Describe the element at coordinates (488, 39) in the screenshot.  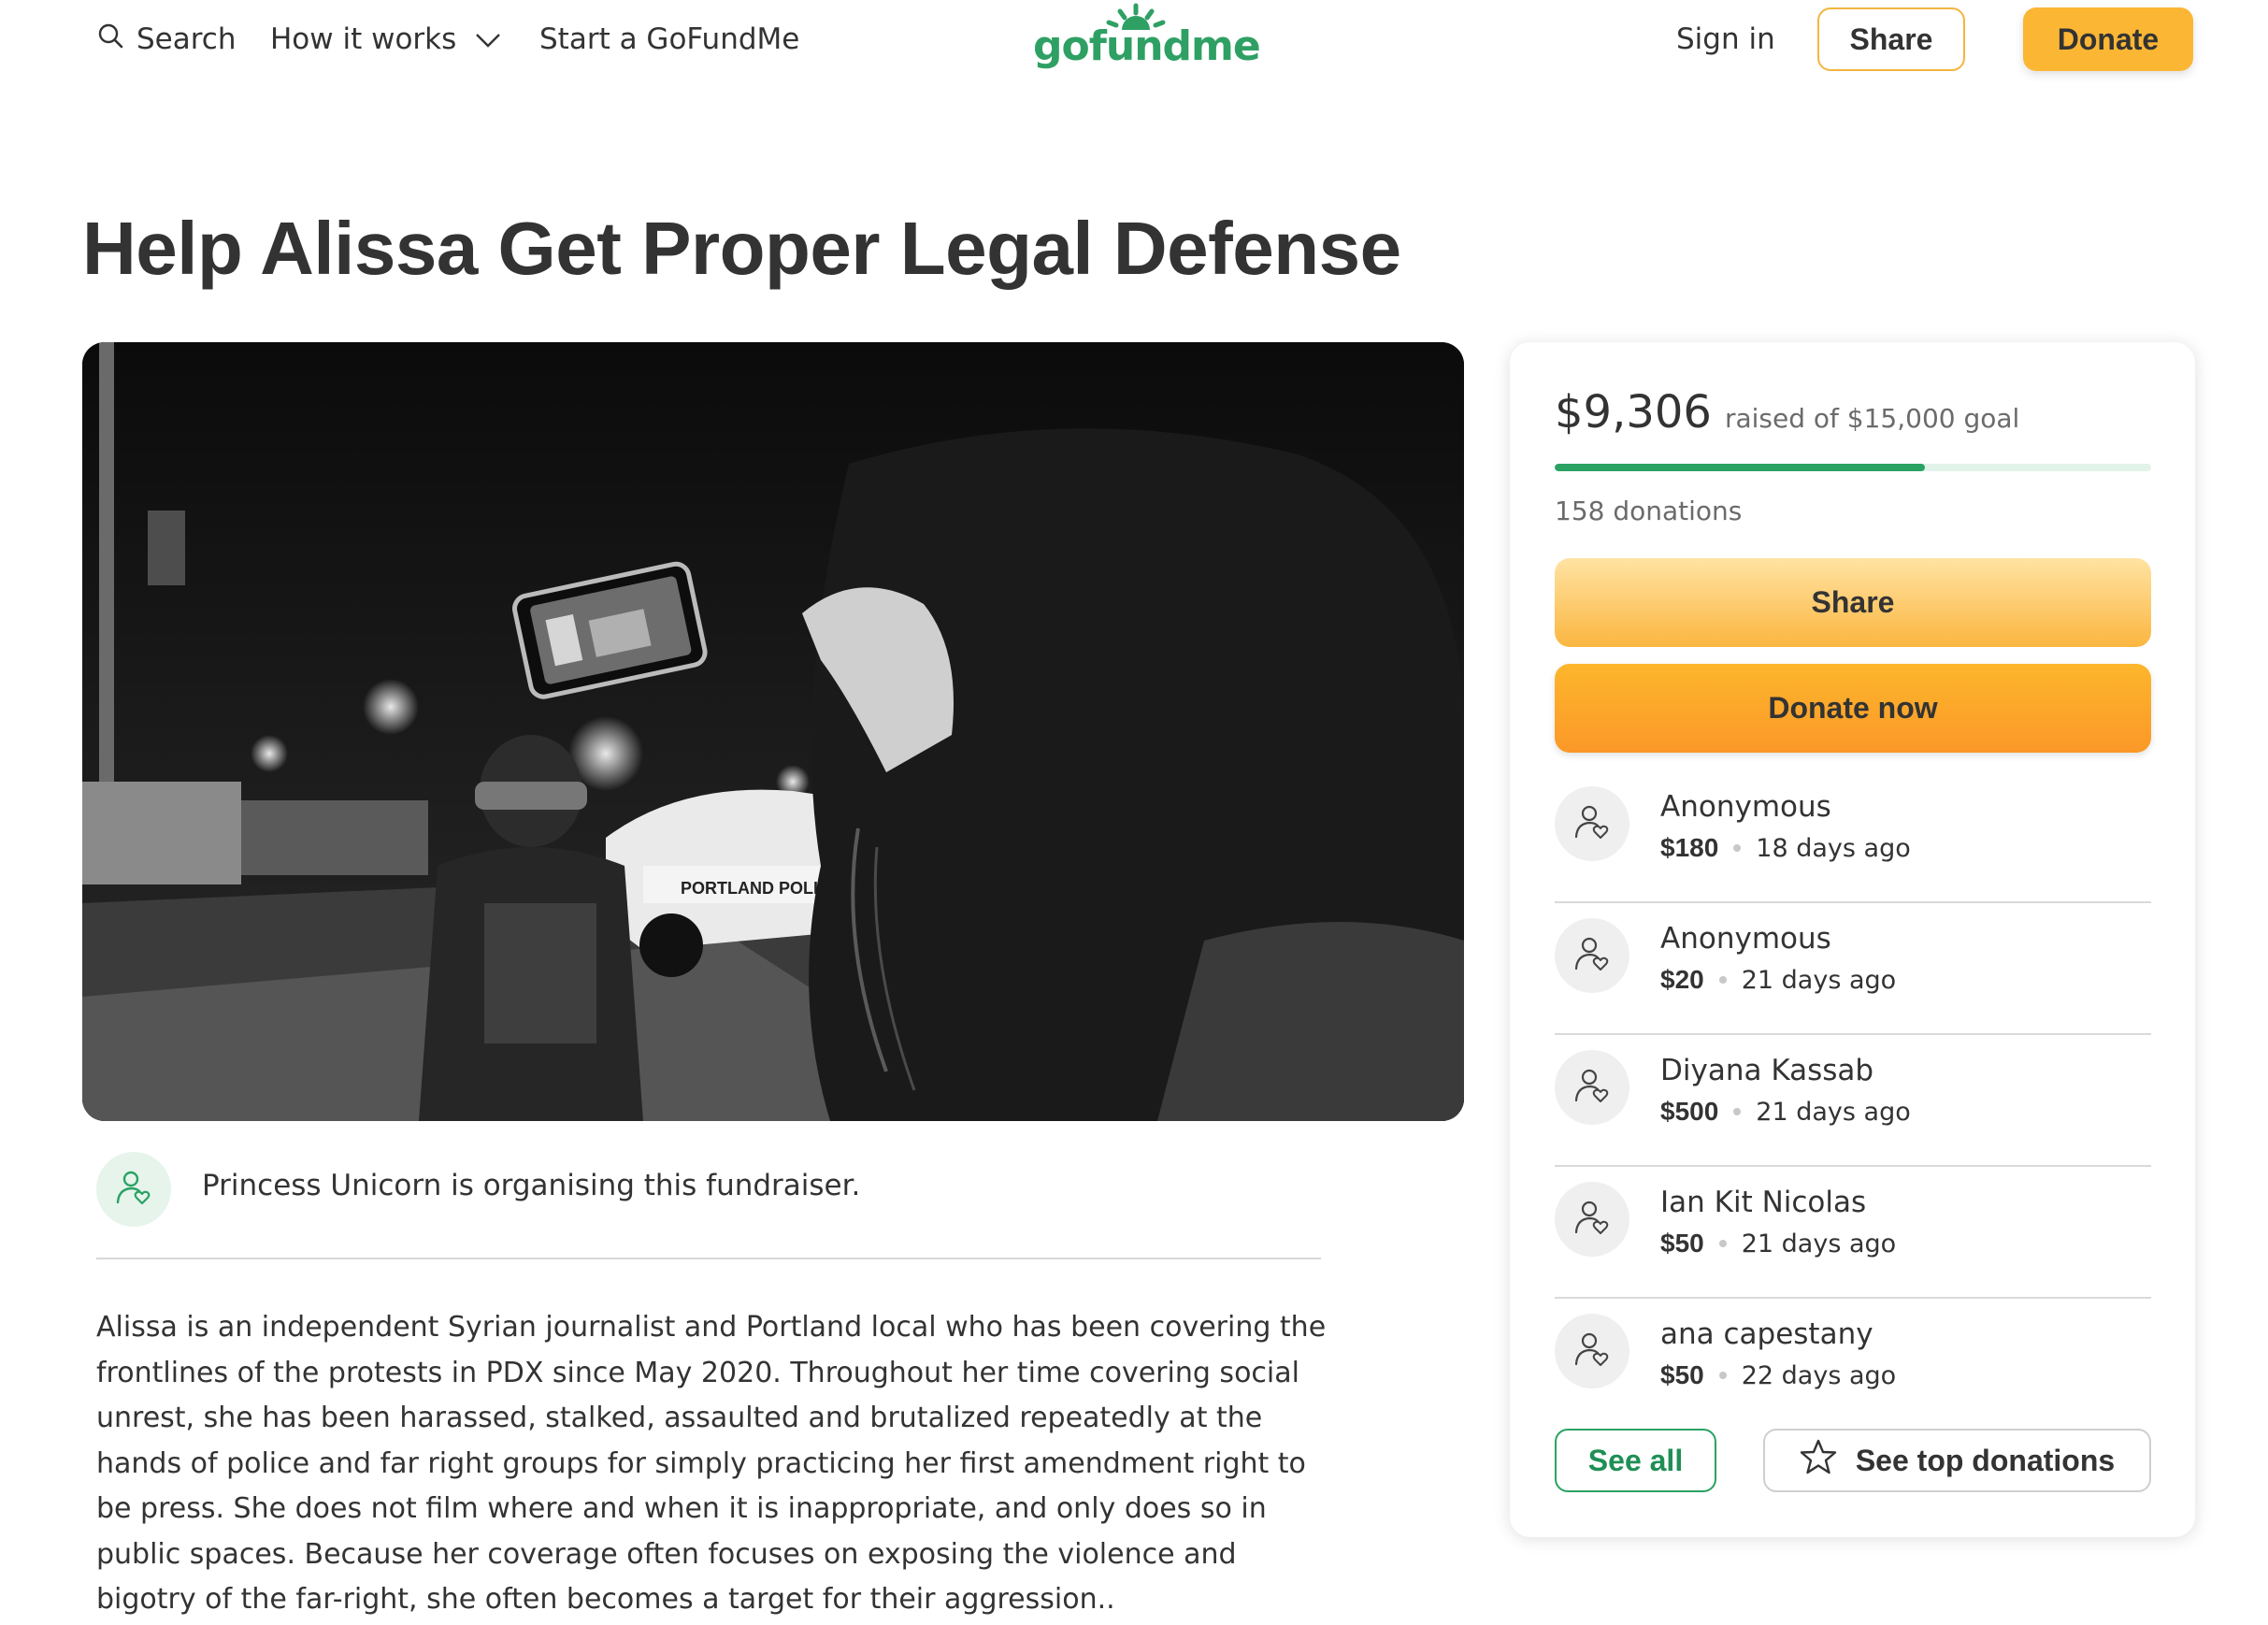
I see `chevron-down-icon` at that location.